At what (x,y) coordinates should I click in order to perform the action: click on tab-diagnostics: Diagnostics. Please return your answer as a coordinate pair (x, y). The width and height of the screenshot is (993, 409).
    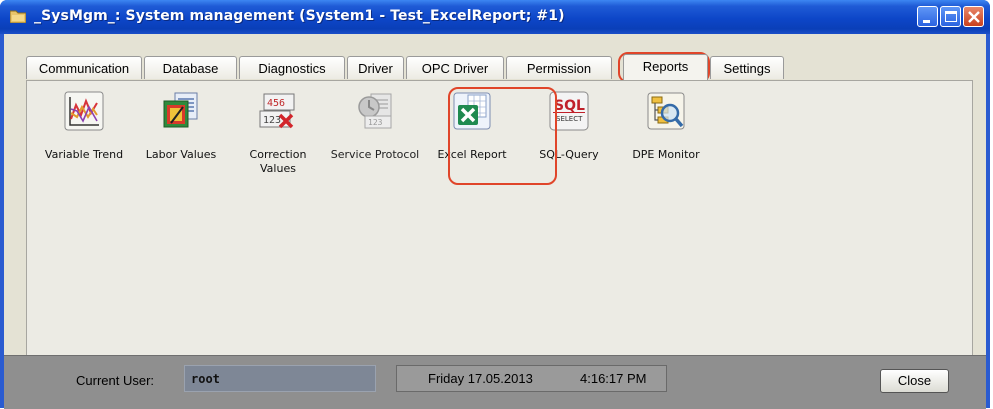
    Looking at the image, I should click on (292, 67).